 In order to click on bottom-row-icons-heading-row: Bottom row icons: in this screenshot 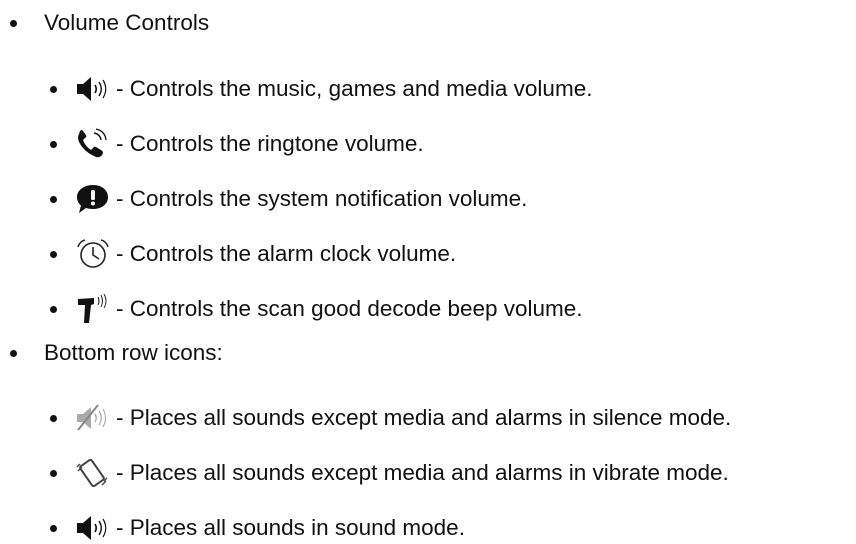, I will do `click(428, 353)`.